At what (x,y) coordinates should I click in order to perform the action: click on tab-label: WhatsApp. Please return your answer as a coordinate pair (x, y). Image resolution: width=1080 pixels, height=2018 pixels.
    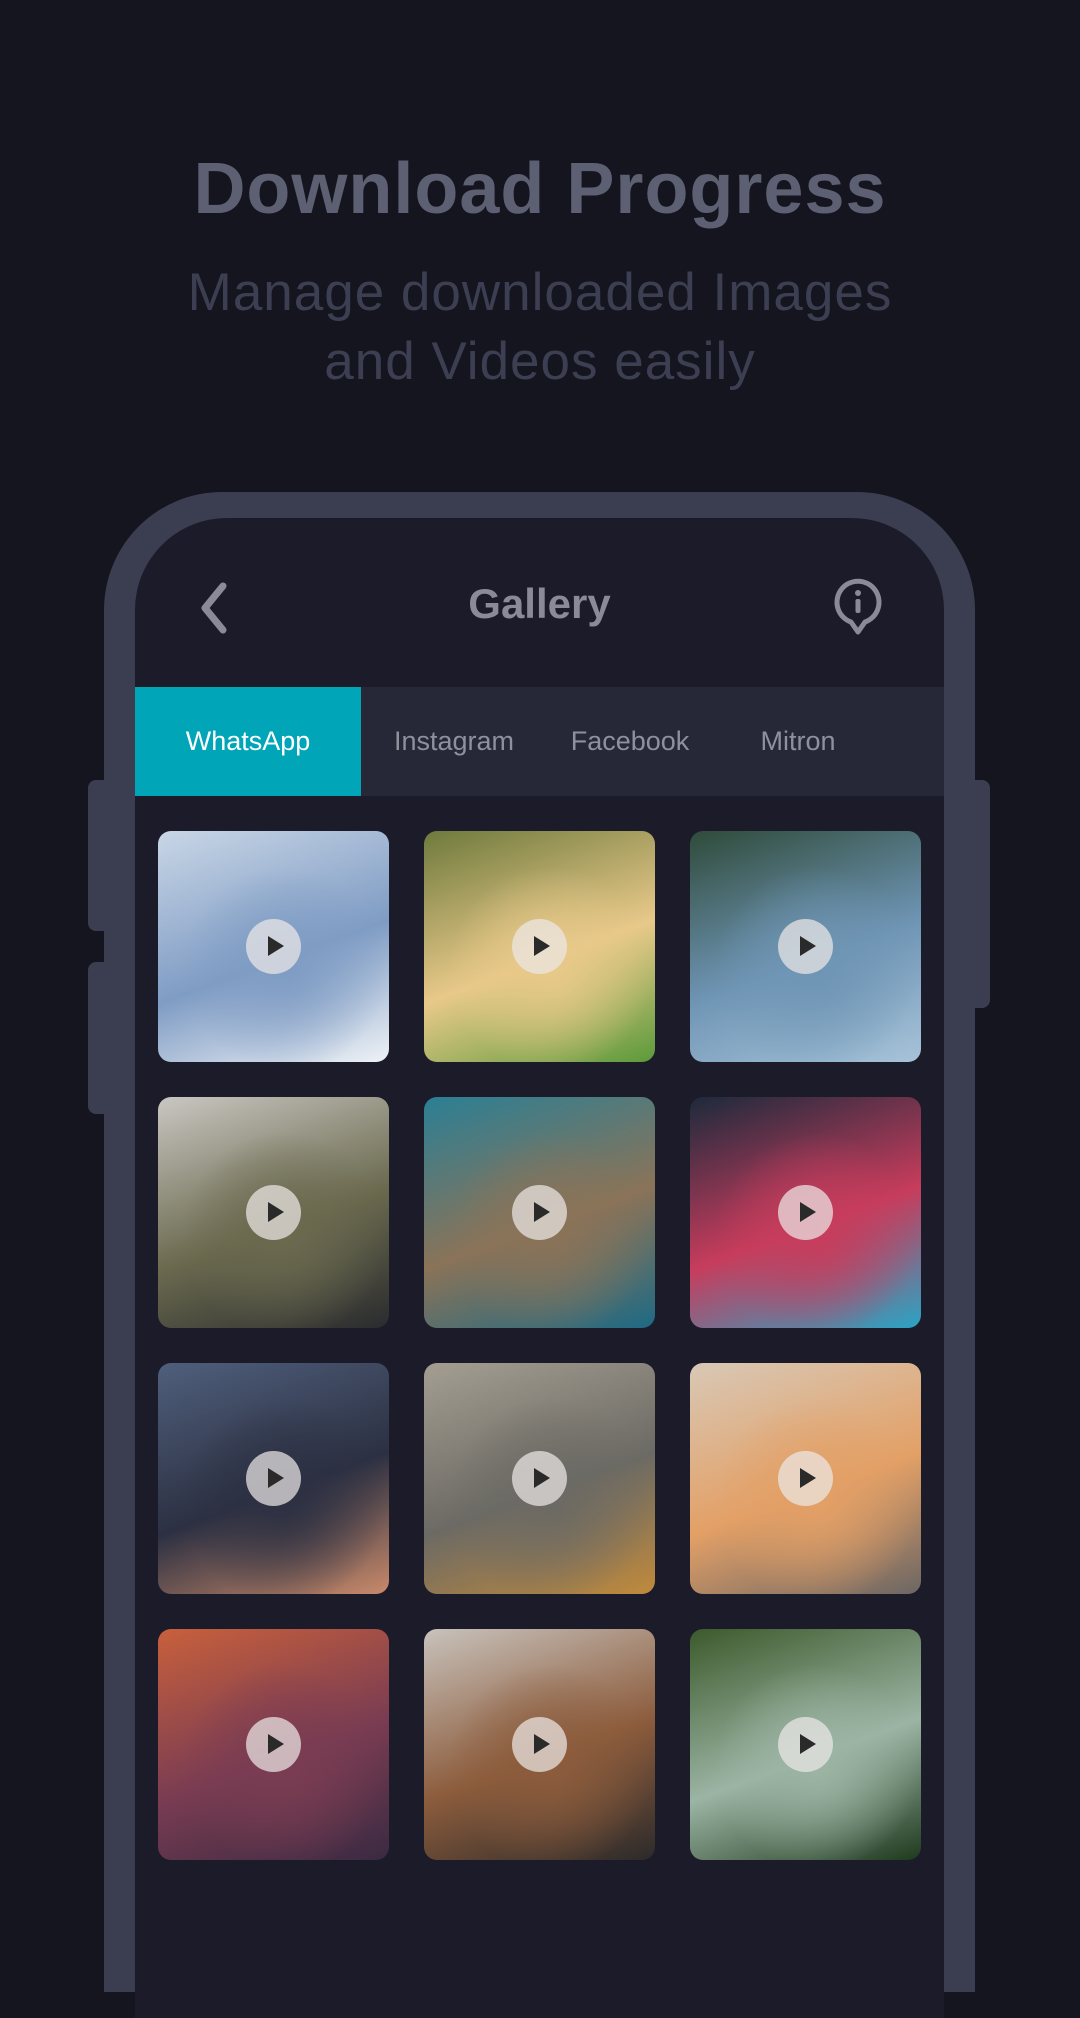
    Looking at the image, I should click on (248, 741).